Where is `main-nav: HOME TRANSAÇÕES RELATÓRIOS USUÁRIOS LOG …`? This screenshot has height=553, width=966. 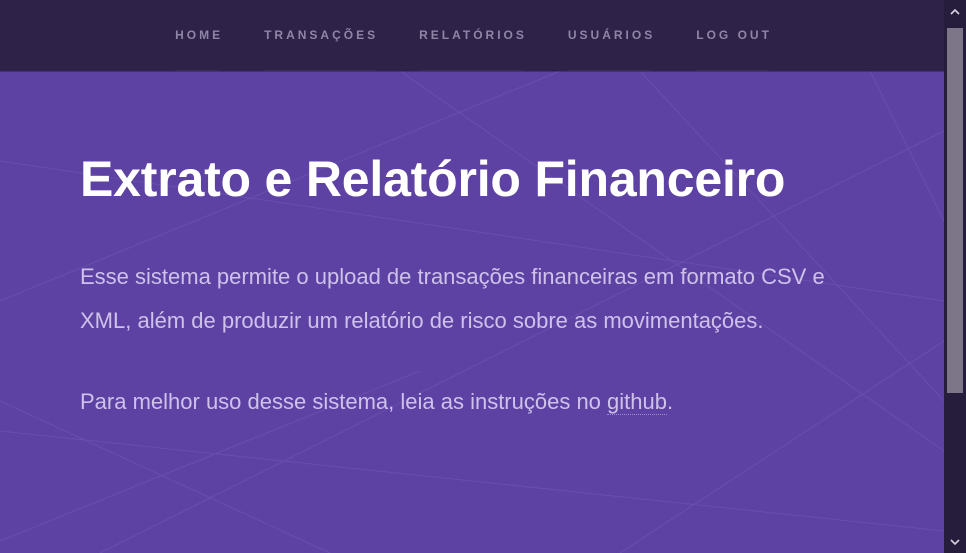
main-nav: HOME TRANSAÇÕES RELATÓRIOS USUÁRIOS LOG … is located at coordinates (472, 35).